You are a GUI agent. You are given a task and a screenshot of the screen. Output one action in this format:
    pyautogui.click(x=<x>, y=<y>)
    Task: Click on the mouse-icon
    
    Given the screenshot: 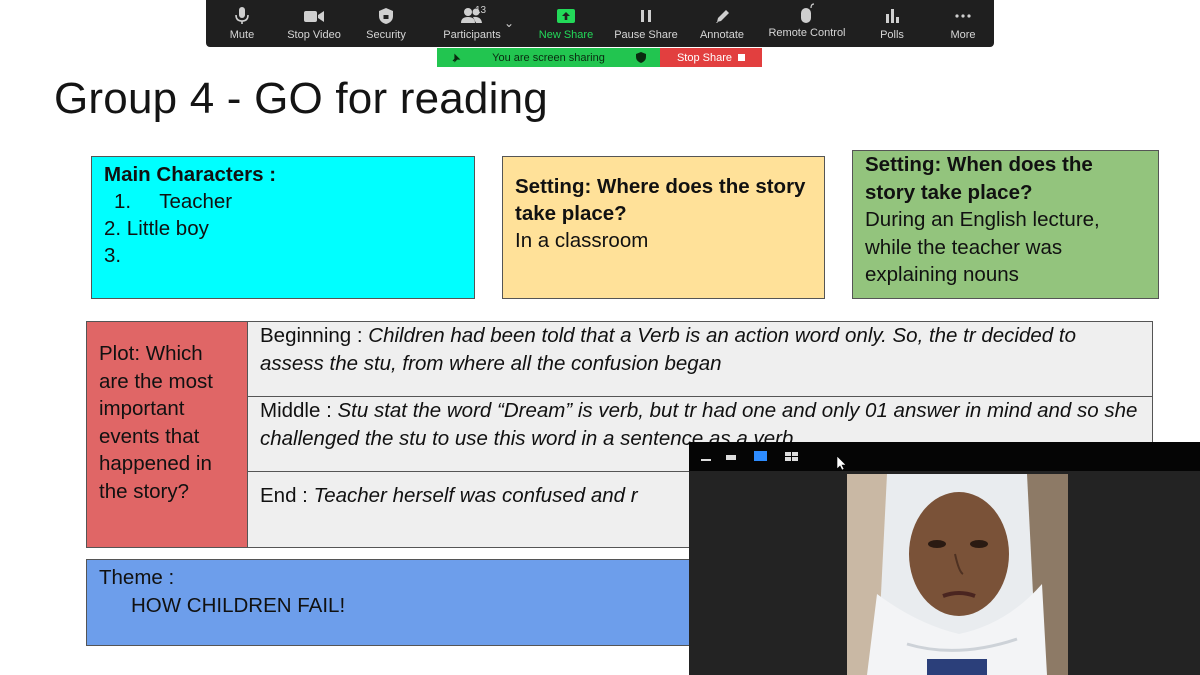 What is the action you would take?
    pyautogui.click(x=808, y=13)
    